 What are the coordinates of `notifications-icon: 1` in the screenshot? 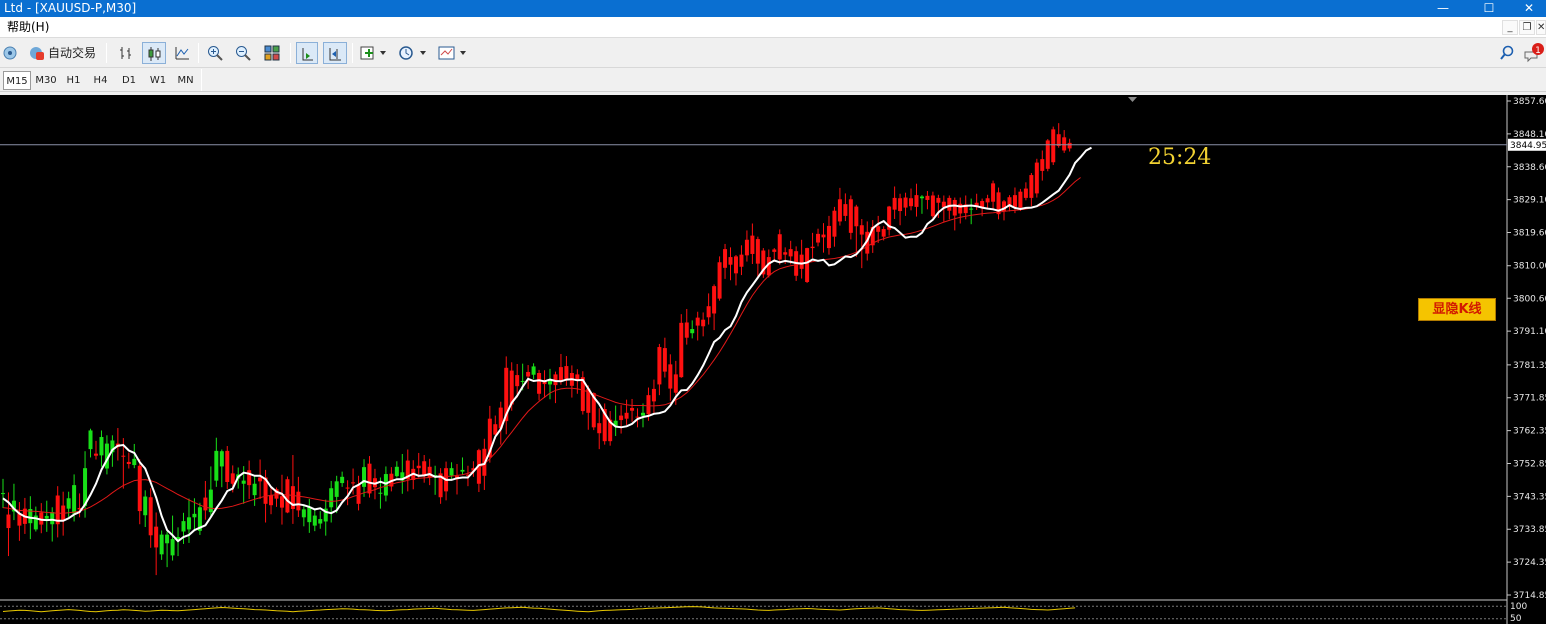 It's located at (1534, 53).